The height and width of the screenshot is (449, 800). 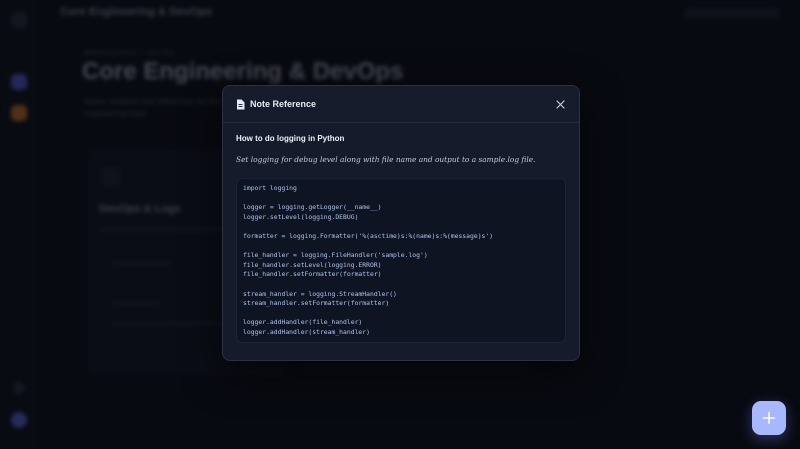 I want to click on code-line: stream_handler.setFormatter(formatter), so click(x=316, y=303).